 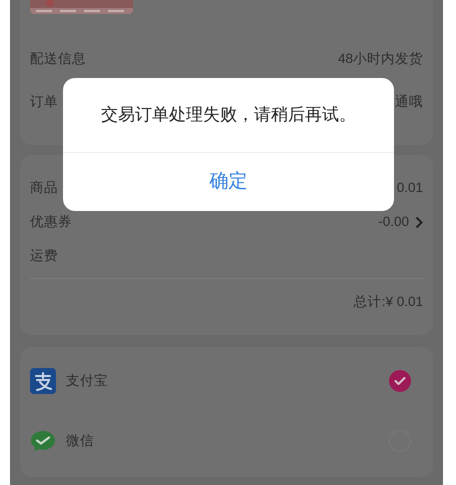 I want to click on row-label: 订单, so click(x=44, y=102).